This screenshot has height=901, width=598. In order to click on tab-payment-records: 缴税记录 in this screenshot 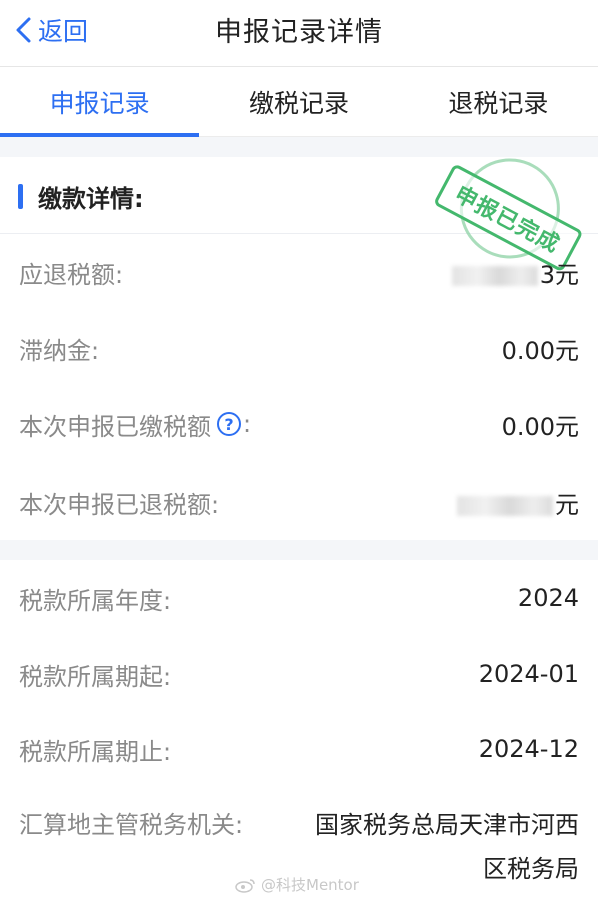, I will do `click(298, 101)`.